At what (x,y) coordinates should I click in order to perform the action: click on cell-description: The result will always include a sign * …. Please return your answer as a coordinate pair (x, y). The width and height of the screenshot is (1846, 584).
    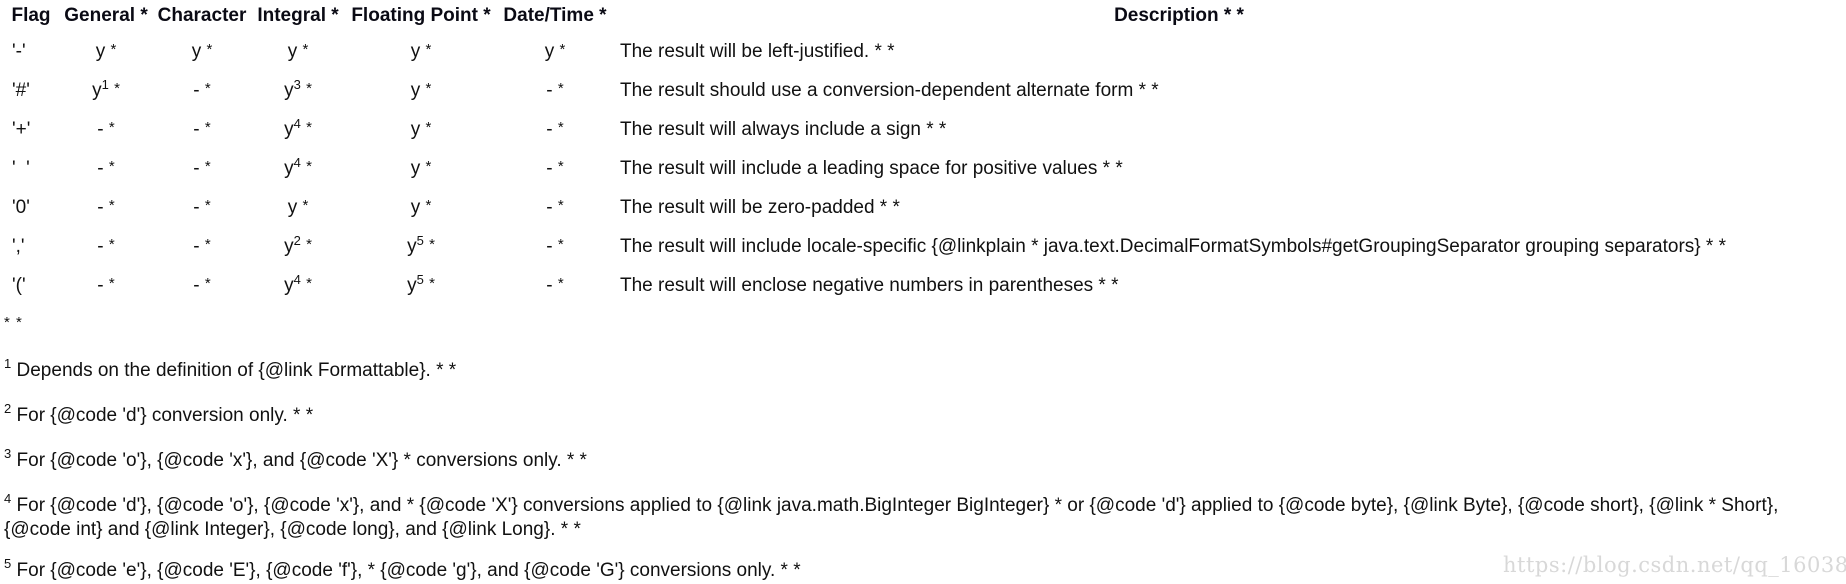
    Looking at the image, I should click on (783, 129).